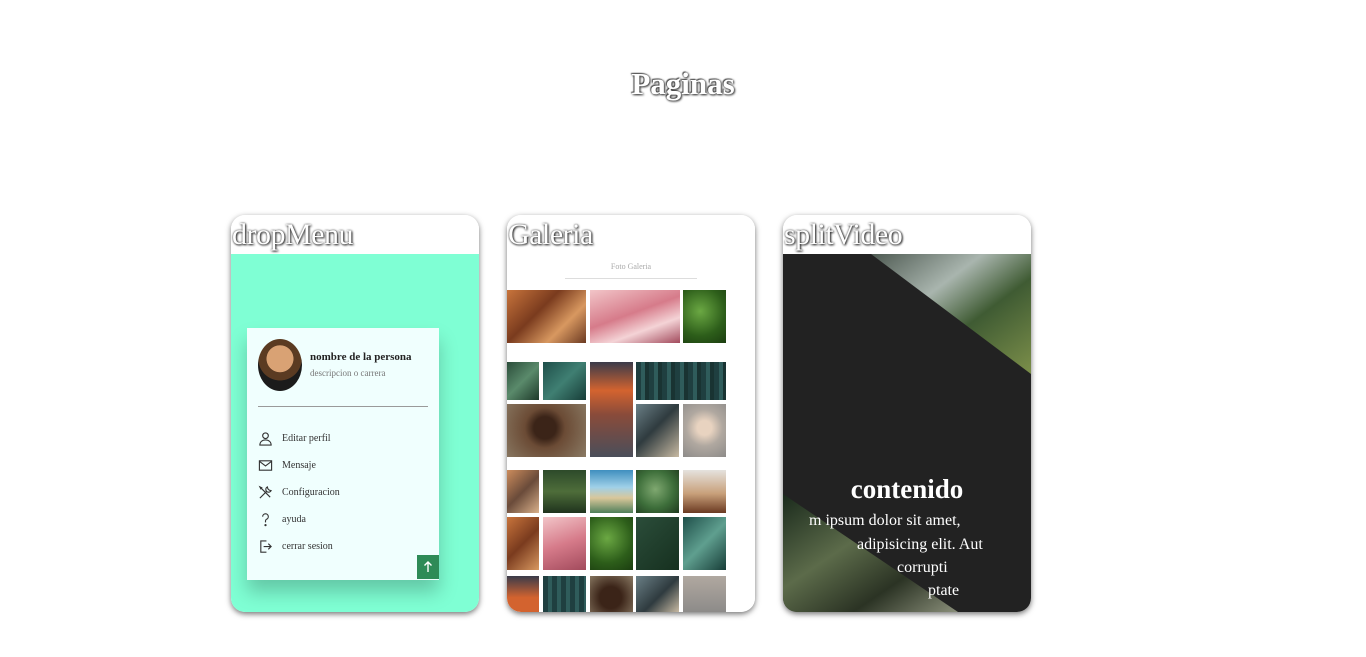 Image resolution: width=1366 pixels, height=657 pixels. Describe the element at coordinates (299, 465) in the screenshot. I see `menu-item-label: Mensaje` at that location.